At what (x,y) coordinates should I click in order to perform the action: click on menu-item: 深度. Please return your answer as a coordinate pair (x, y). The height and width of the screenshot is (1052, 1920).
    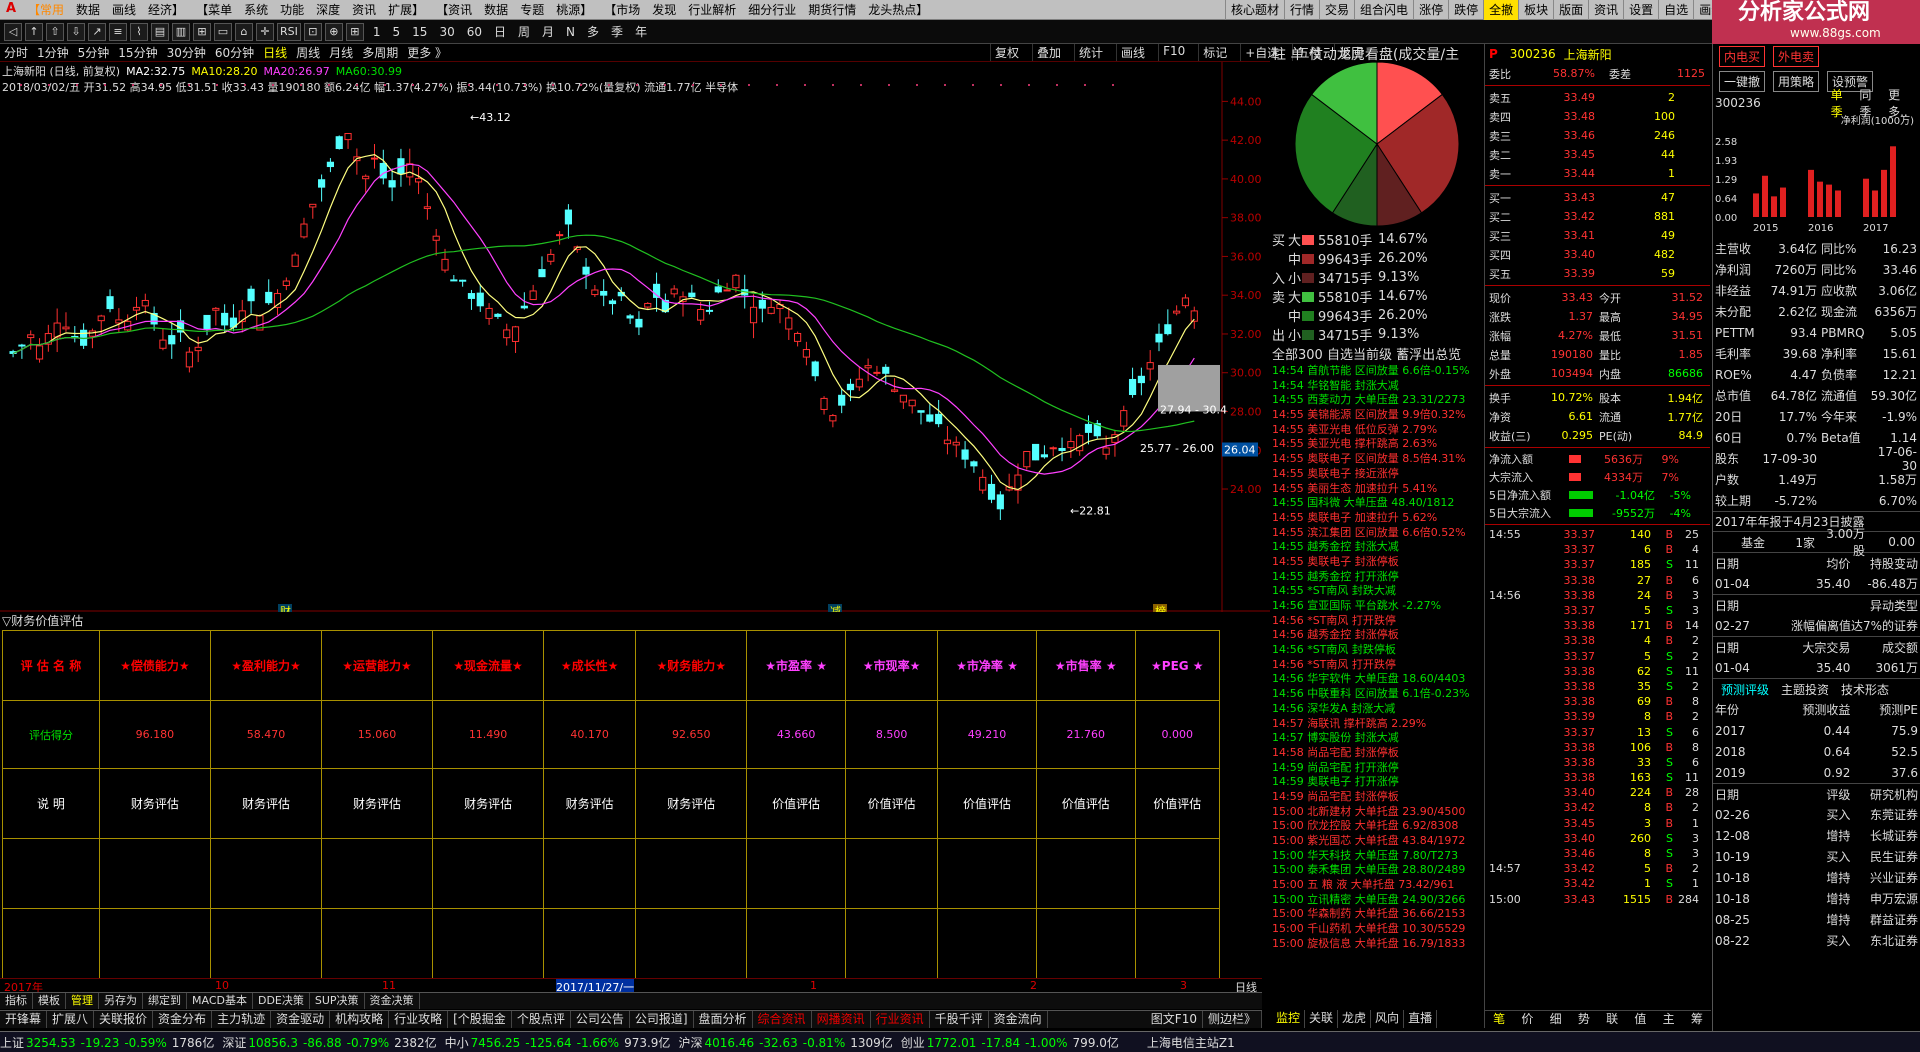
    Looking at the image, I should click on (328, 10).